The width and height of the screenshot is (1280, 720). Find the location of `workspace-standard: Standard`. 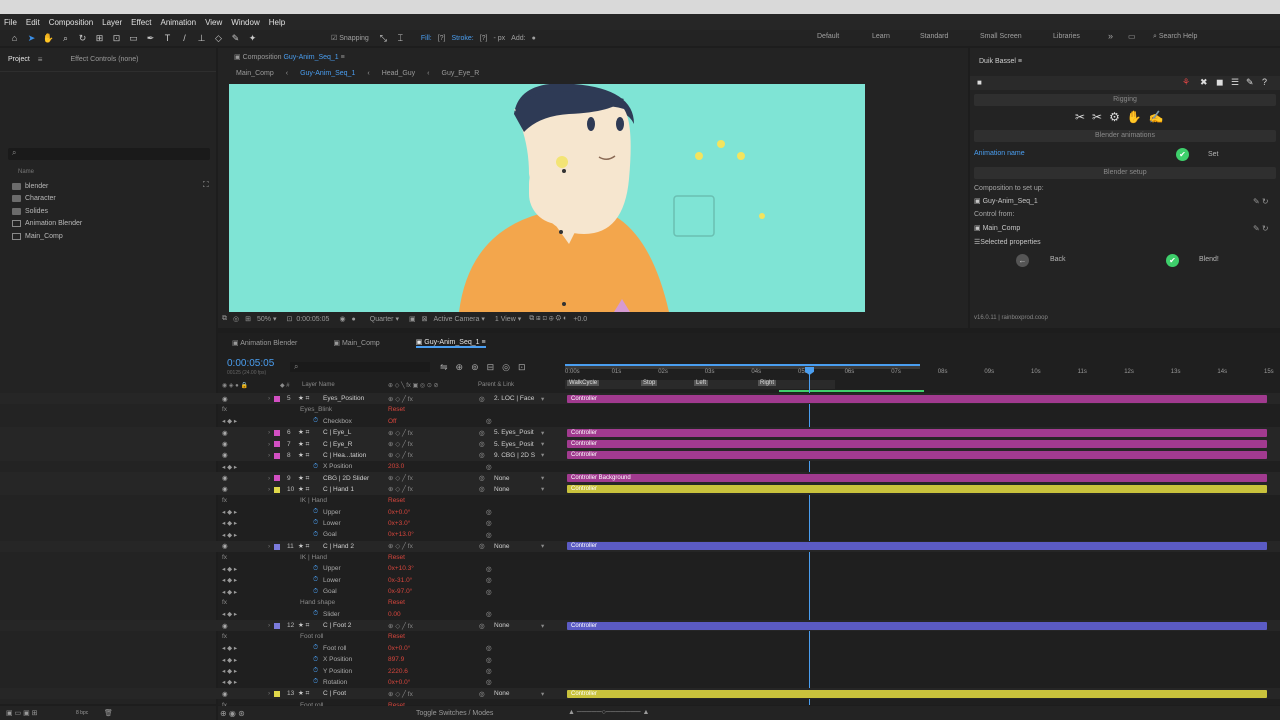

workspace-standard: Standard is located at coordinates (934, 36).